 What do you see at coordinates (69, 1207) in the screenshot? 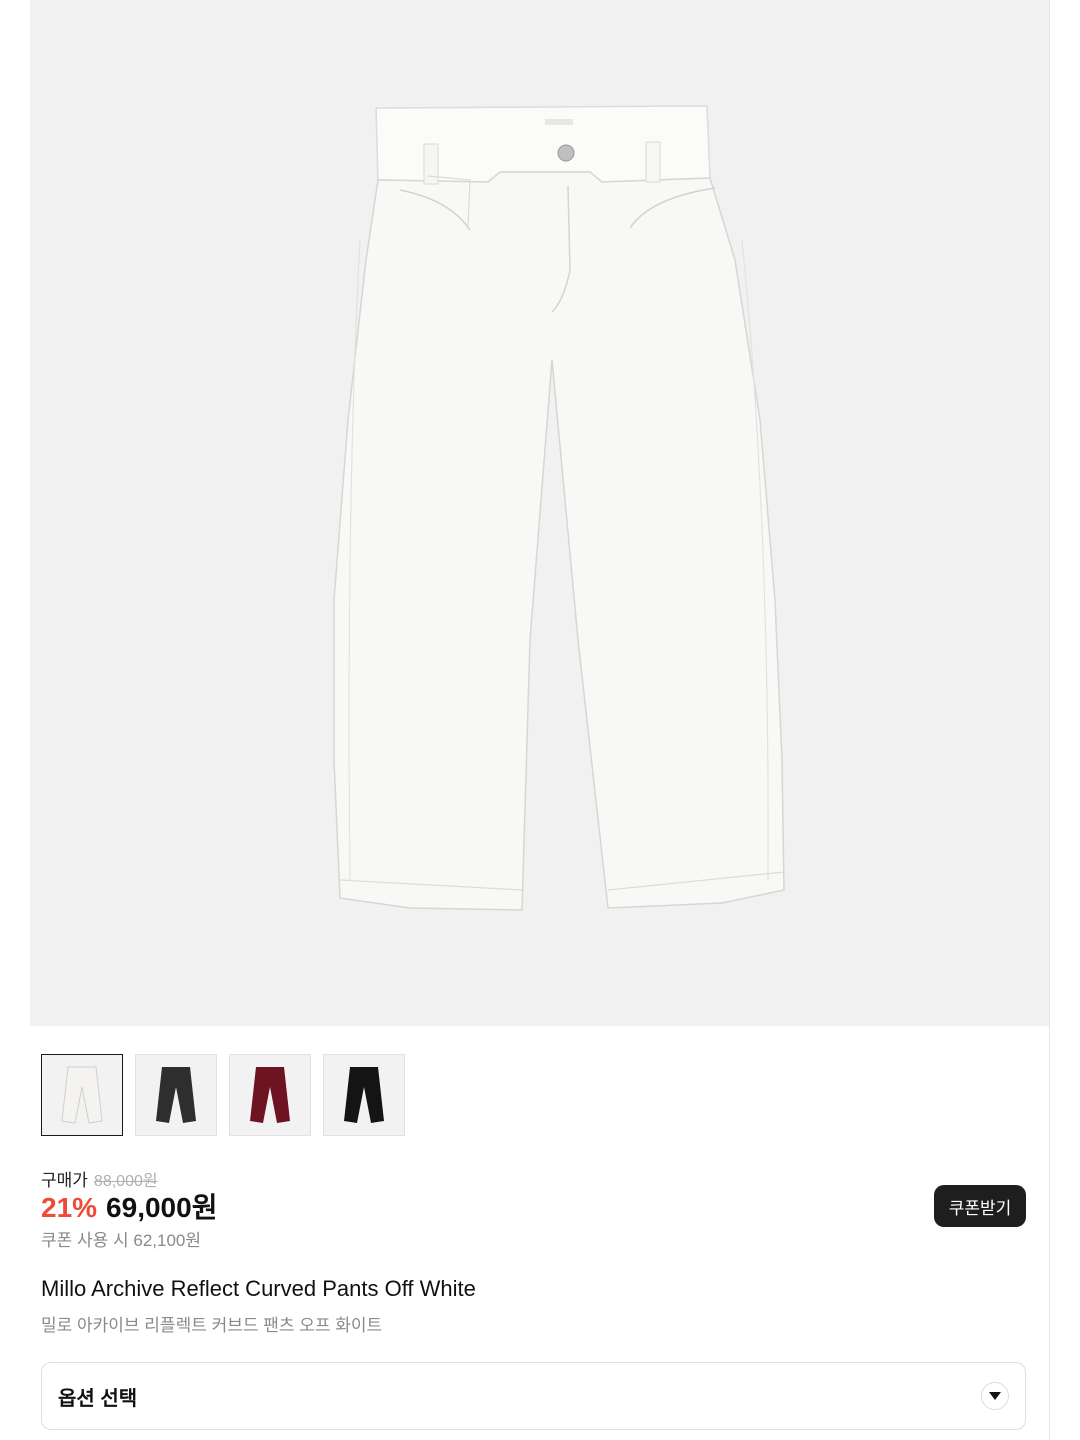
I see `discount-rate: 21%` at bounding box center [69, 1207].